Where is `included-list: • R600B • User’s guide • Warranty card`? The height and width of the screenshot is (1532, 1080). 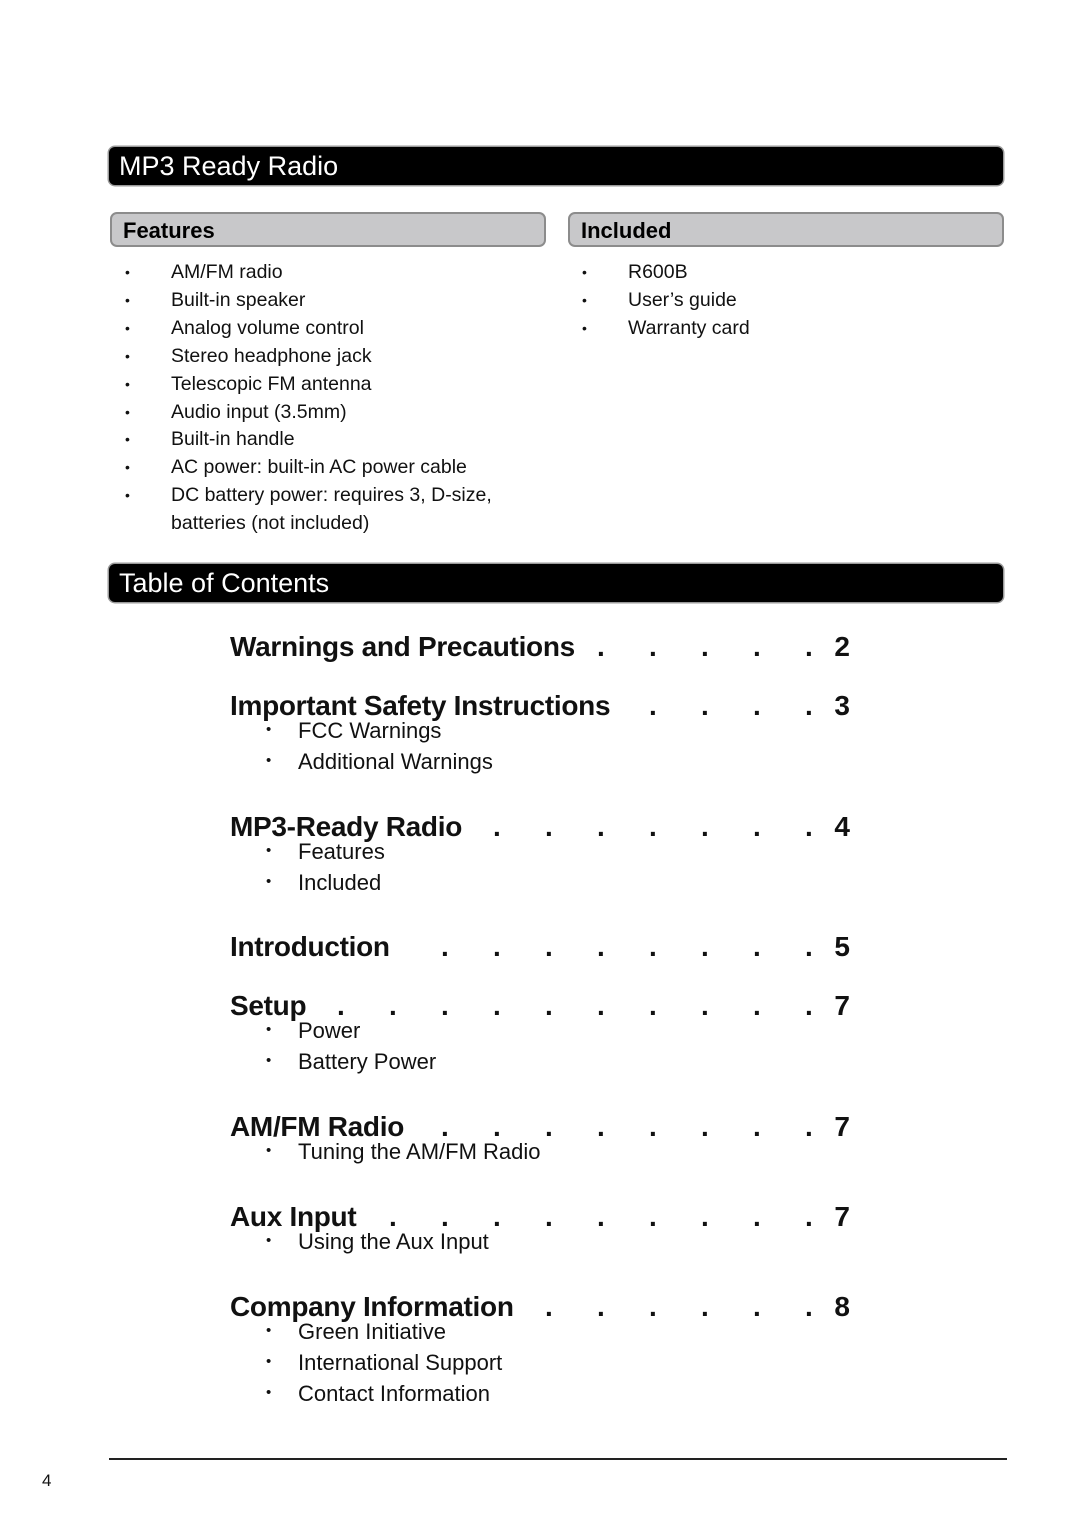 included-list: • R600B • User’s guide • Warranty card is located at coordinates (782, 301).